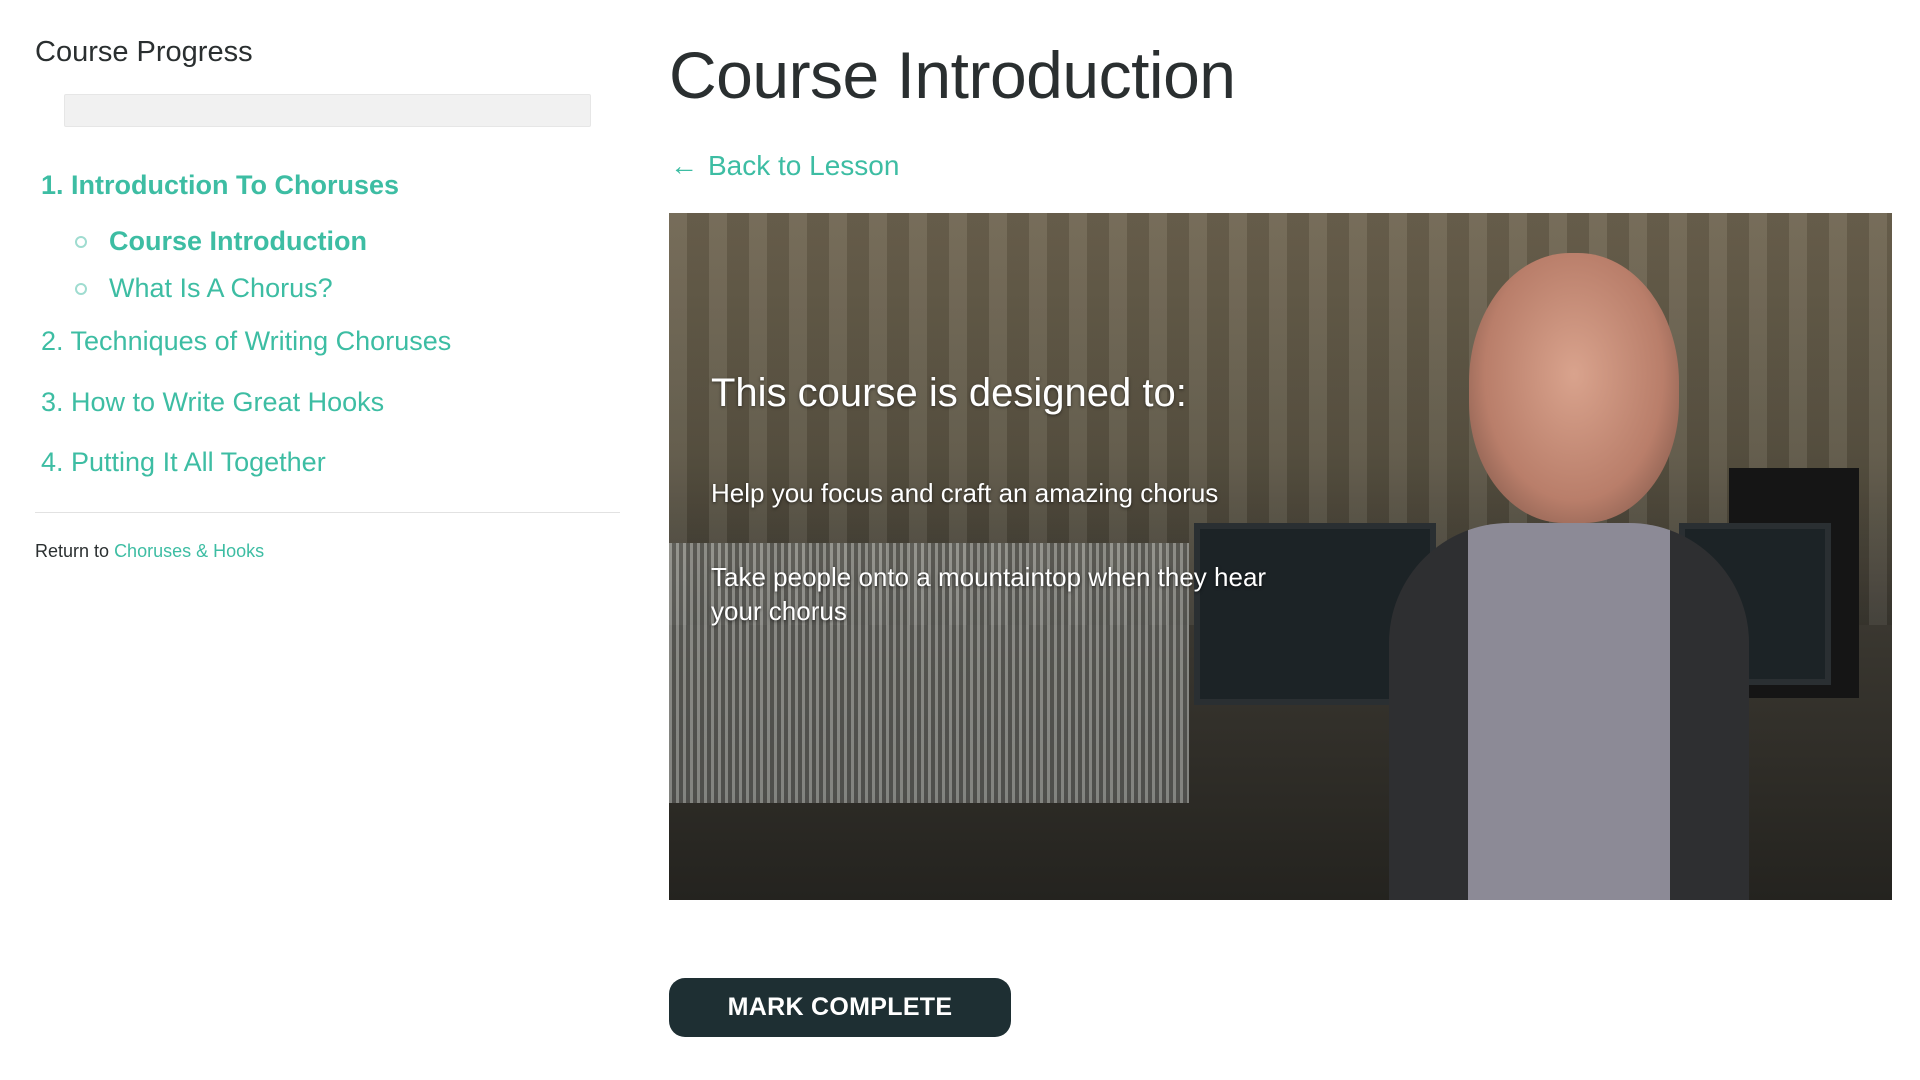  Describe the element at coordinates (238, 241) in the screenshot. I see `lesson-label: Course Introduction` at that location.